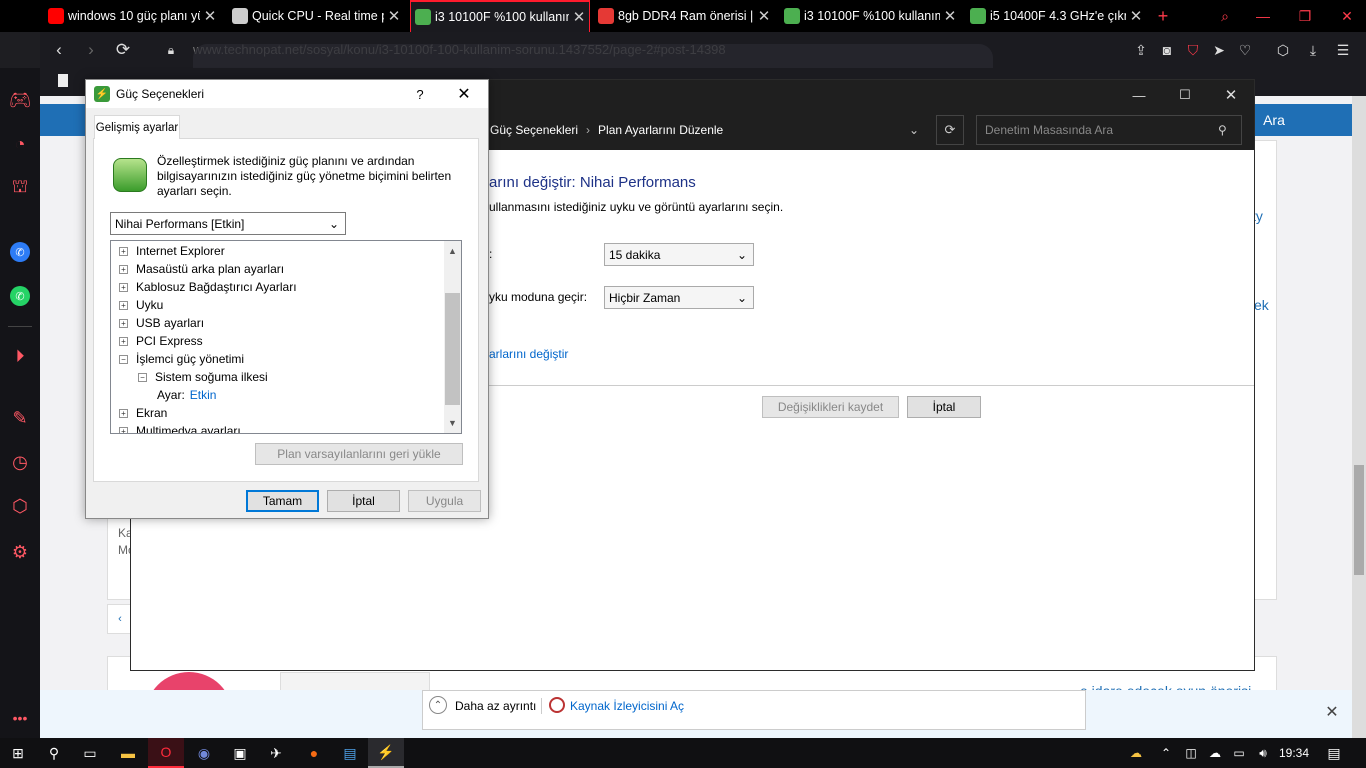 The width and height of the screenshot is (1366, 768). What do you see at coordinates (1283, 50) in the screenshot?
I see `cube-icon: ⬡` at bounding box center [1283, 50].